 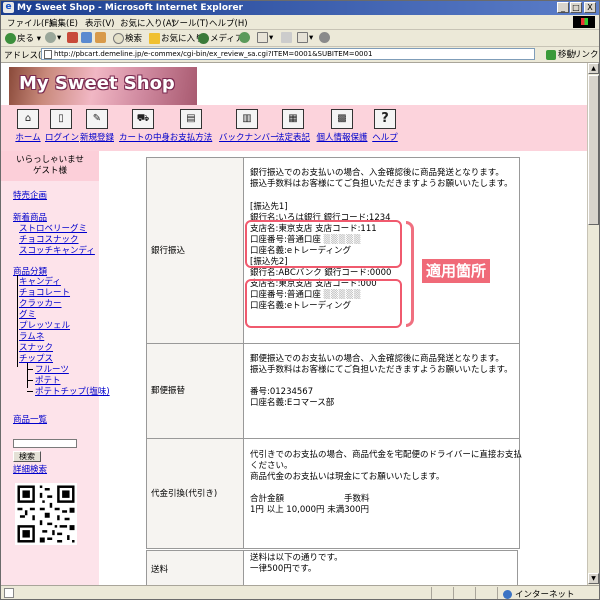 I want to click on sidebar-special: 特売企画, so click(x=30, y=195).